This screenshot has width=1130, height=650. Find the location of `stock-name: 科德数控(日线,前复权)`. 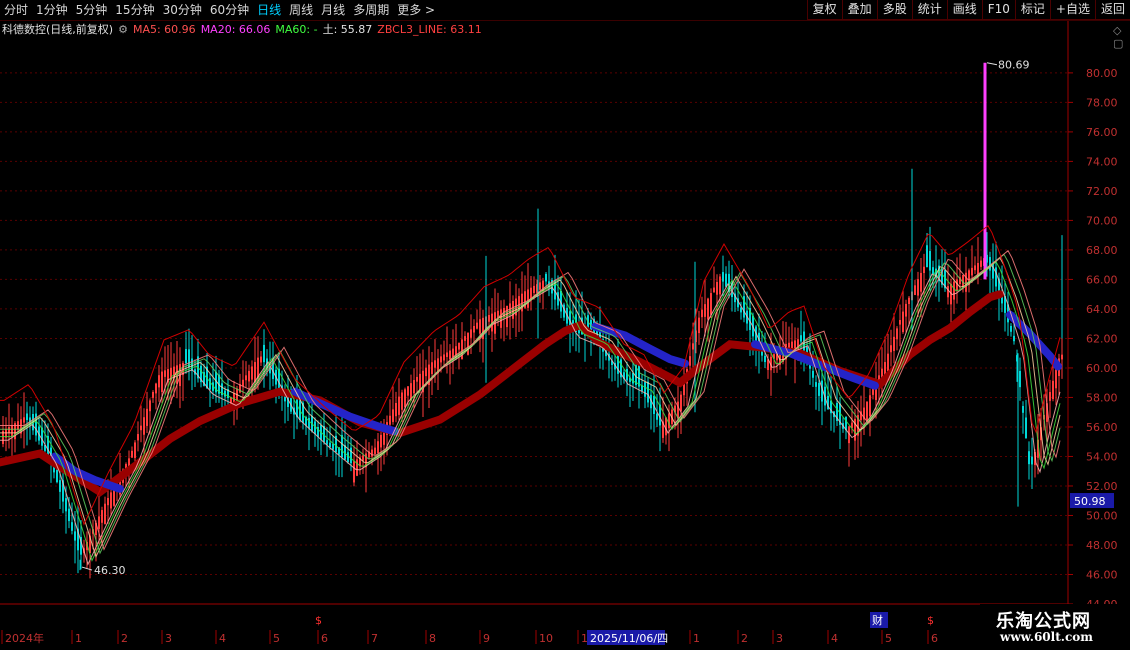

stock-name: 科德数控(日线,前复权) is located at coordinates (57, 29).